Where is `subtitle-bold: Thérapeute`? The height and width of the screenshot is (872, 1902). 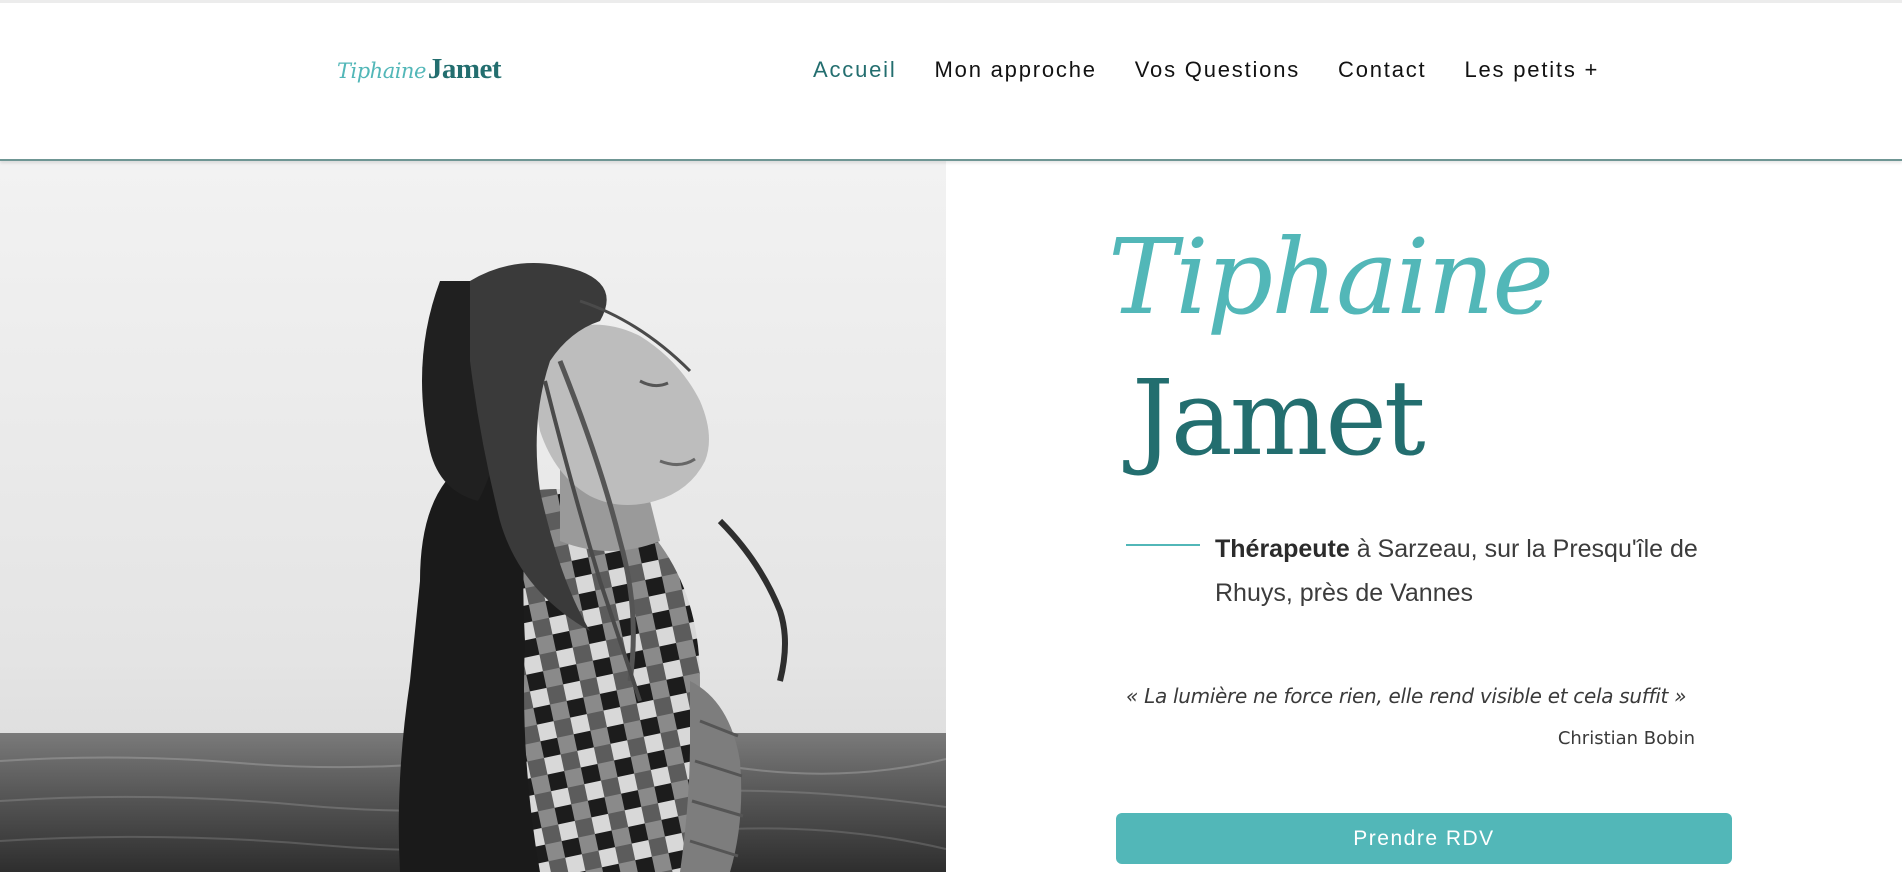 subtitle-bold: Thérapeute is located at coordinates (1282, 549).